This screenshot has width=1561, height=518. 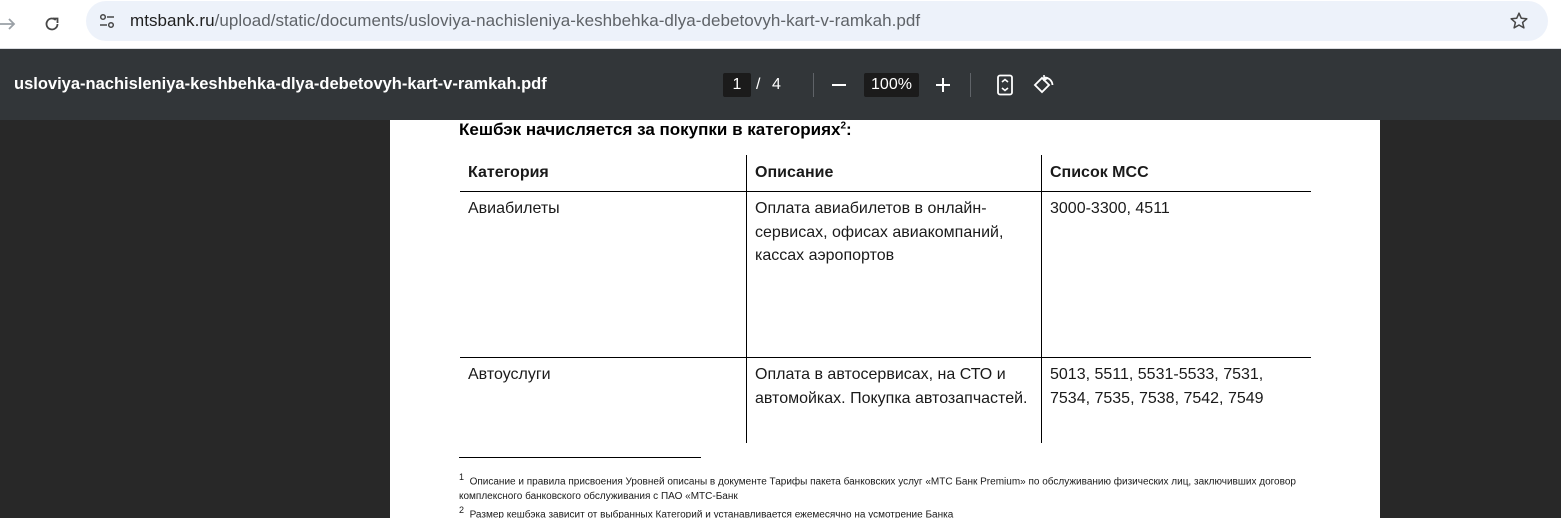 I want to click on url-domain: mtsbank.ru, so click(x=172, y=20).